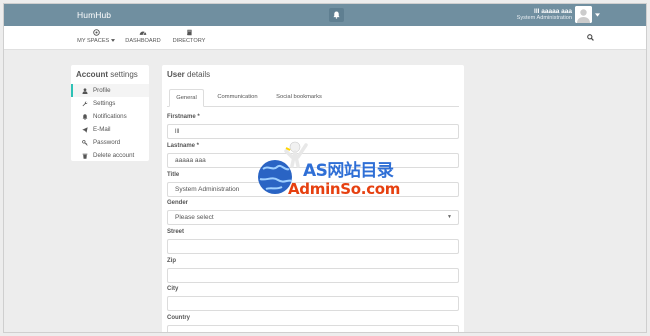 The height and width of the screenshot is (336, 650). I want to click on key-icon, so click(85, 142).